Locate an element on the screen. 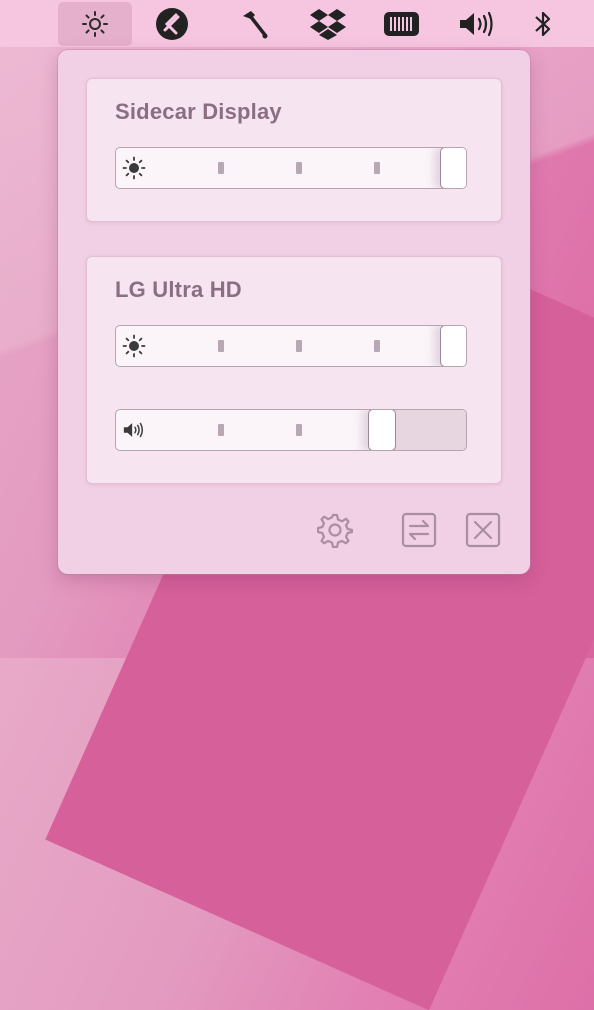 The image size is (594, 1010). battery-menu-button is located at coordinates (402, 24).